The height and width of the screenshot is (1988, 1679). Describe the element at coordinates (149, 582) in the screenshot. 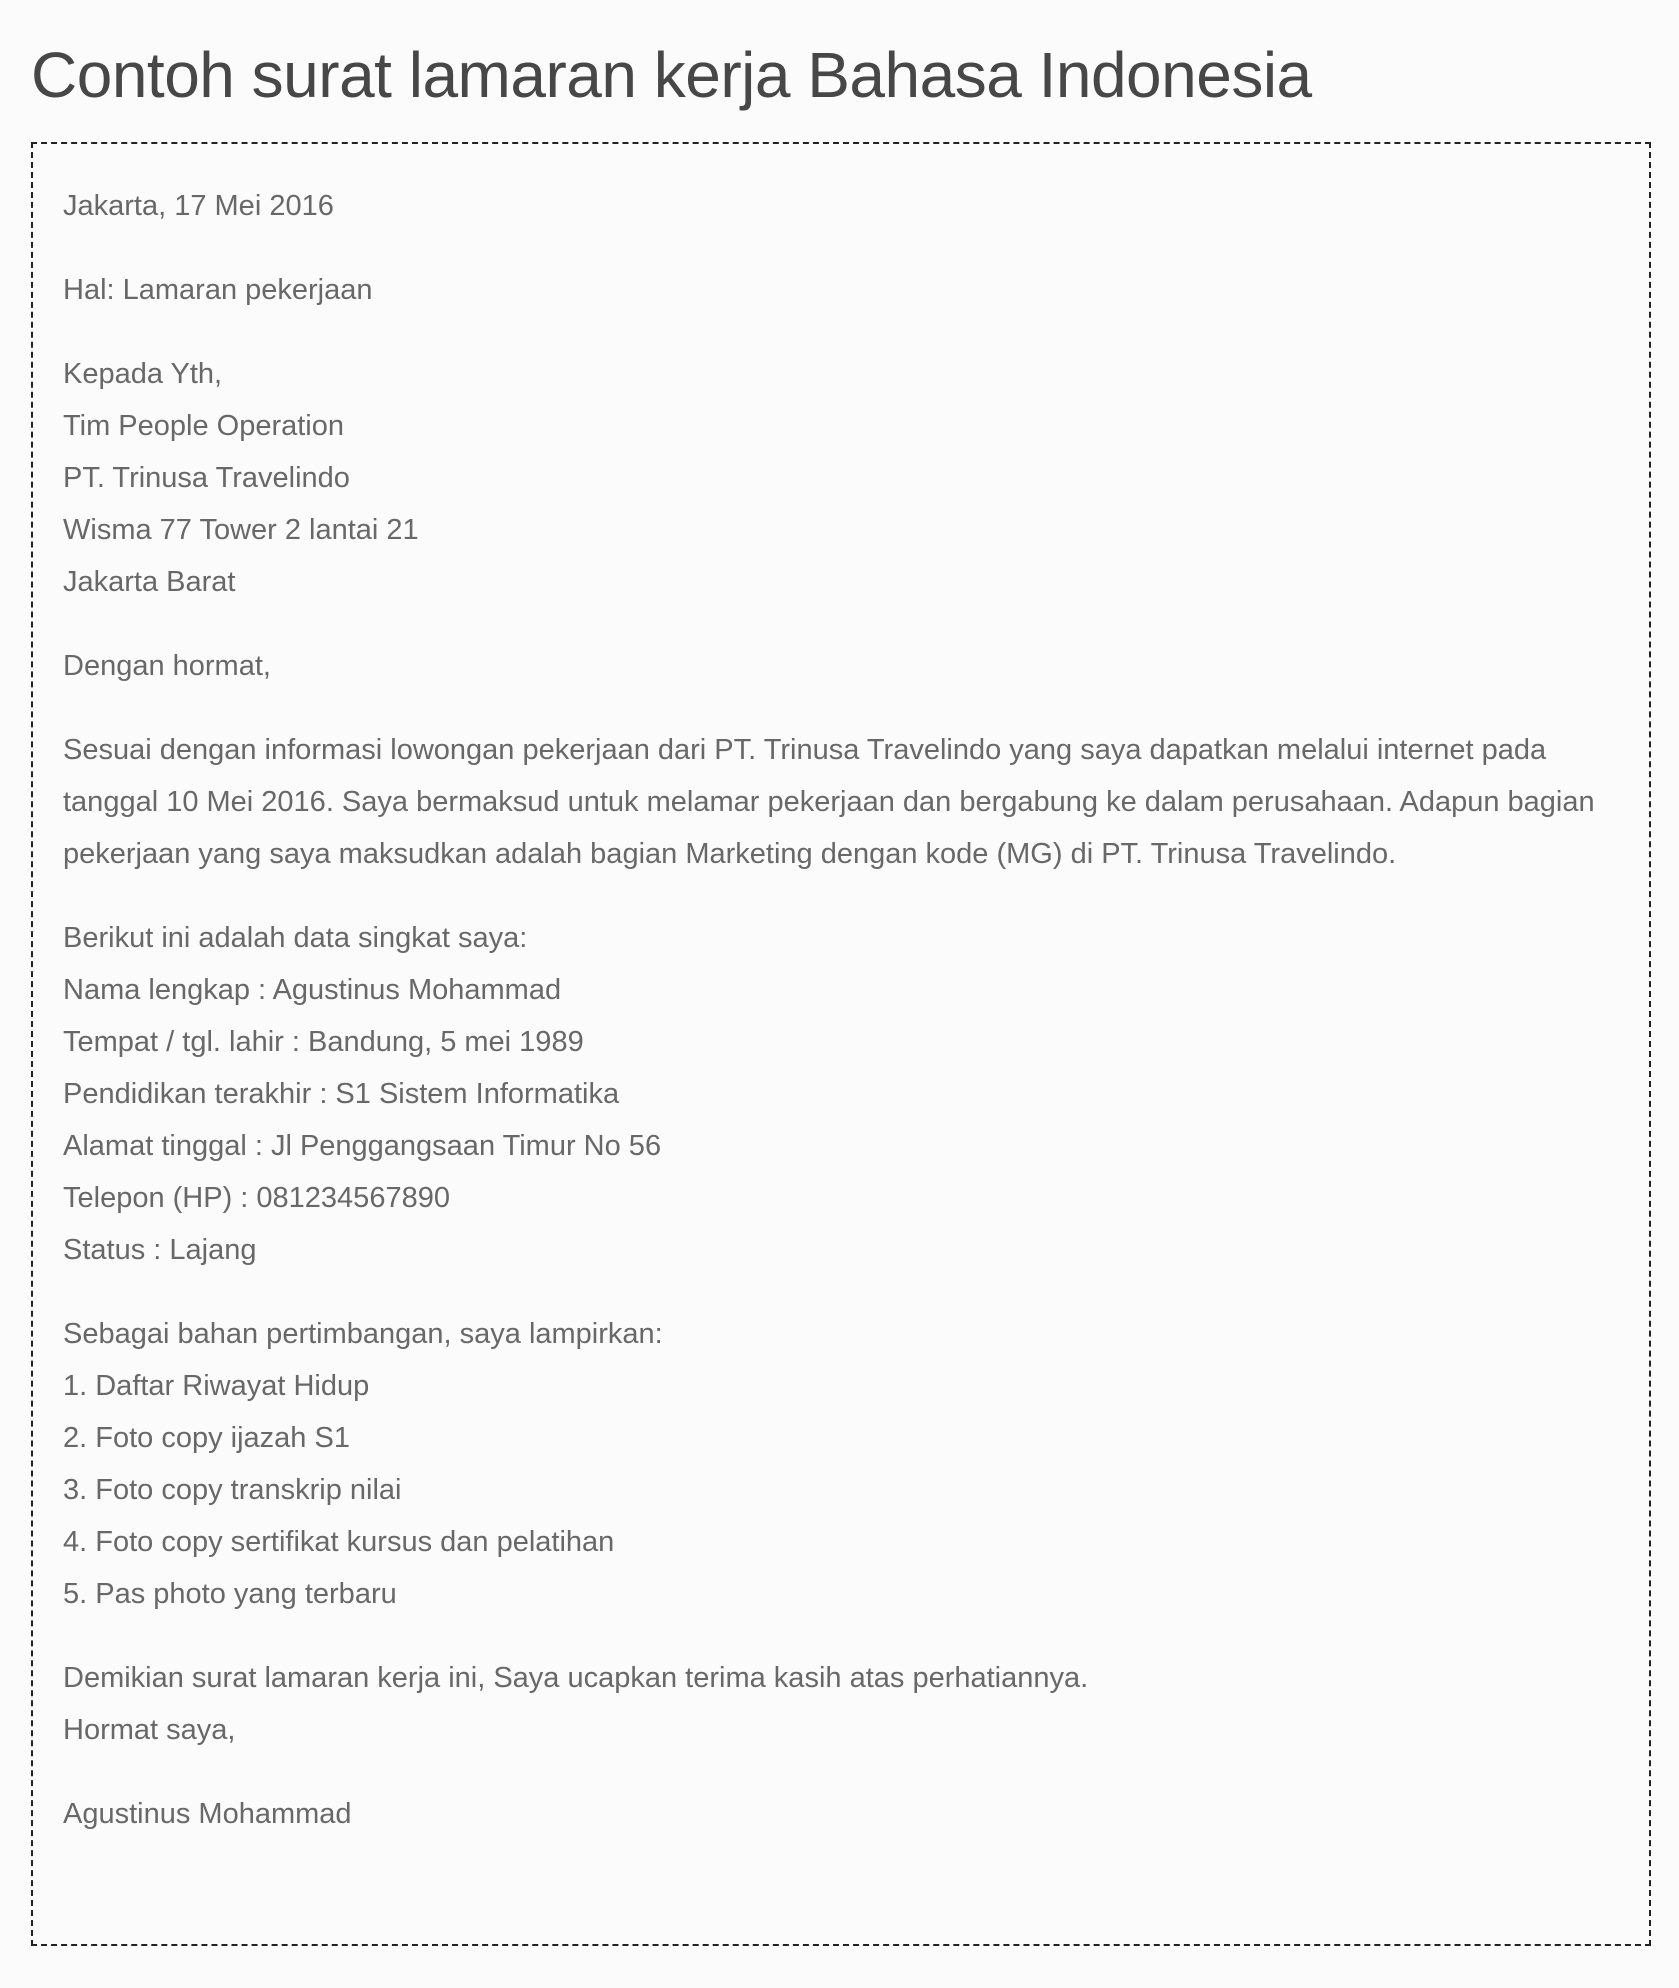

I see `recipient-line: Jakarta Barat` at that location.